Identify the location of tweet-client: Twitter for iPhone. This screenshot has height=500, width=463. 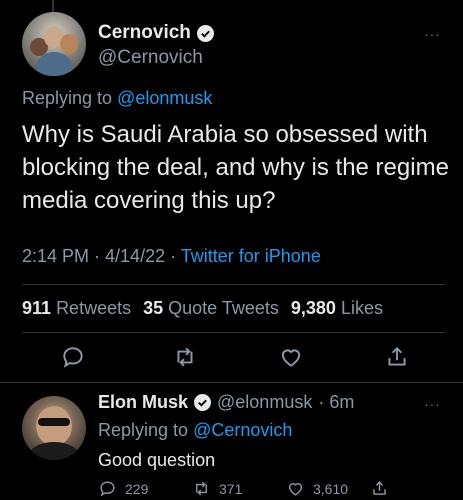
(251, 256).